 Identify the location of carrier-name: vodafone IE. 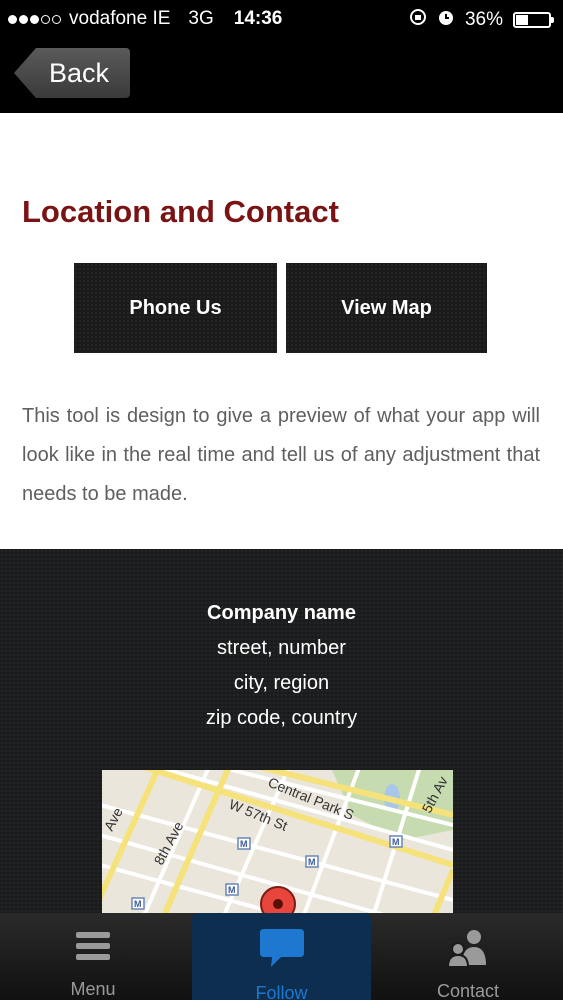
(120, 18).